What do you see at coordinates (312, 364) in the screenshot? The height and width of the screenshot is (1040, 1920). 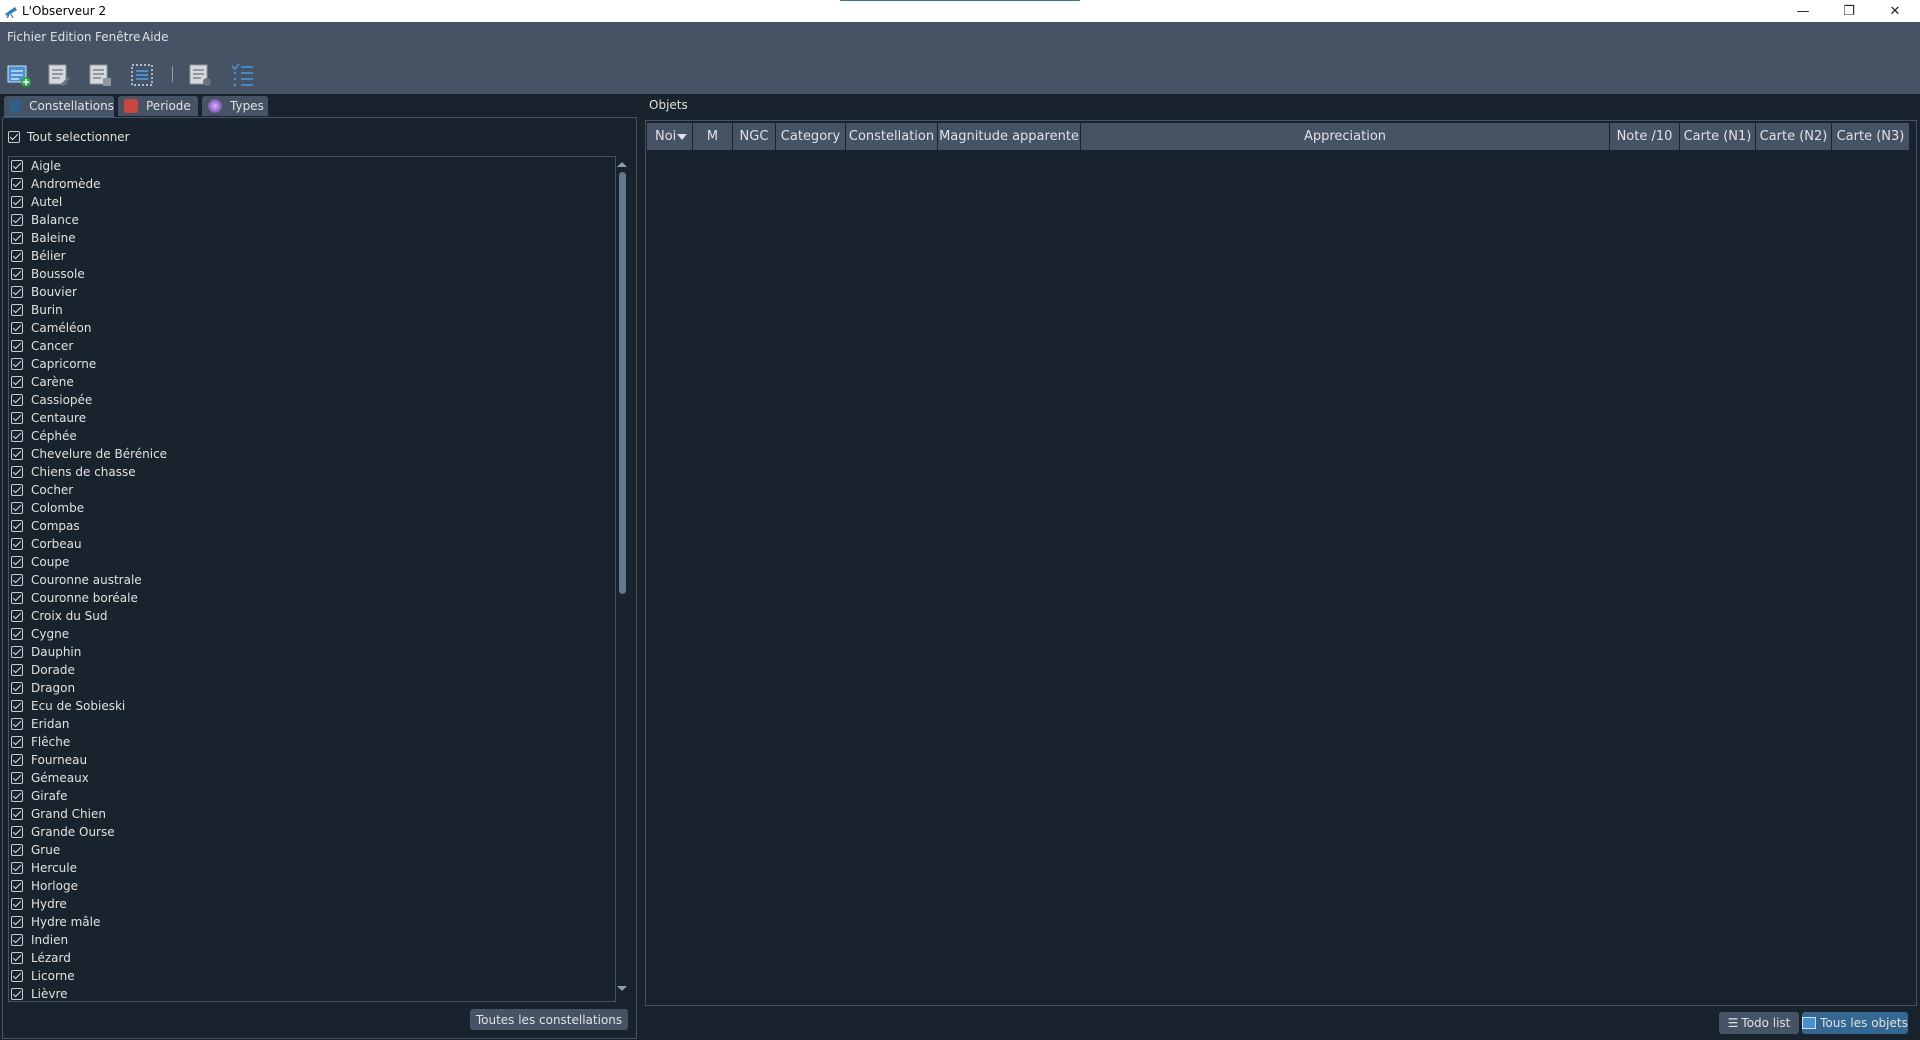 I see `list-item: Capricorne` at bounding box center [312, 364].